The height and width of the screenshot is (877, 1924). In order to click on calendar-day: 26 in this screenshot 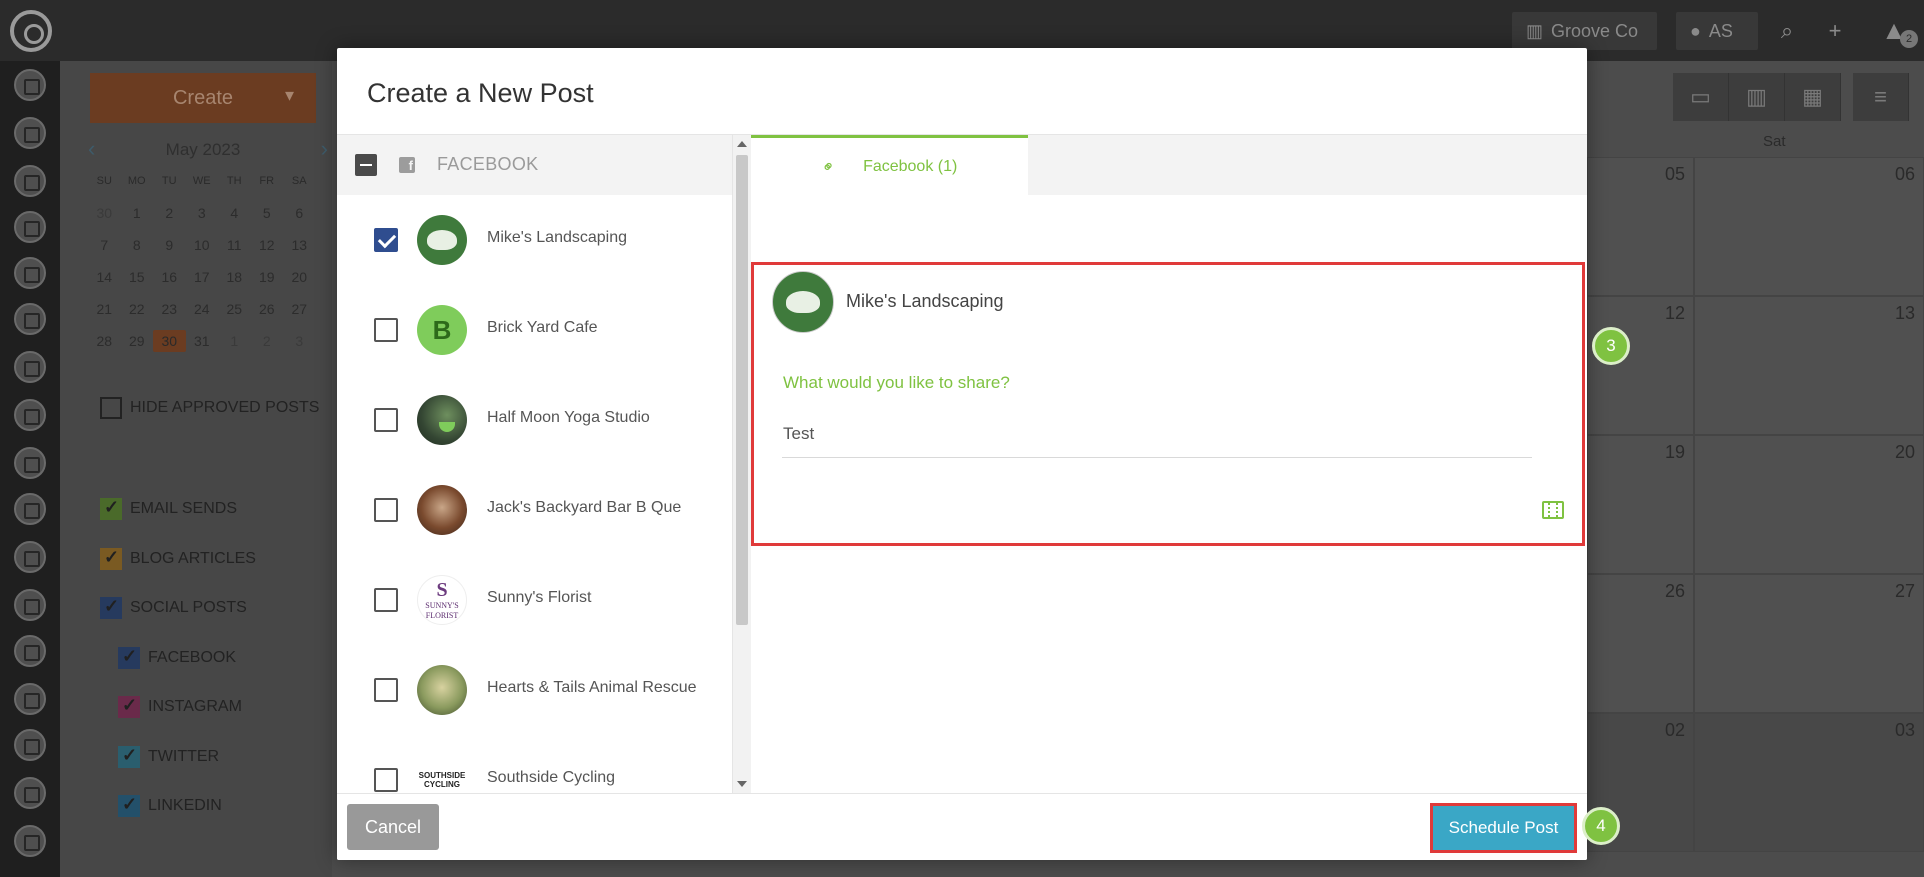, I will do `click(267, 309)`.